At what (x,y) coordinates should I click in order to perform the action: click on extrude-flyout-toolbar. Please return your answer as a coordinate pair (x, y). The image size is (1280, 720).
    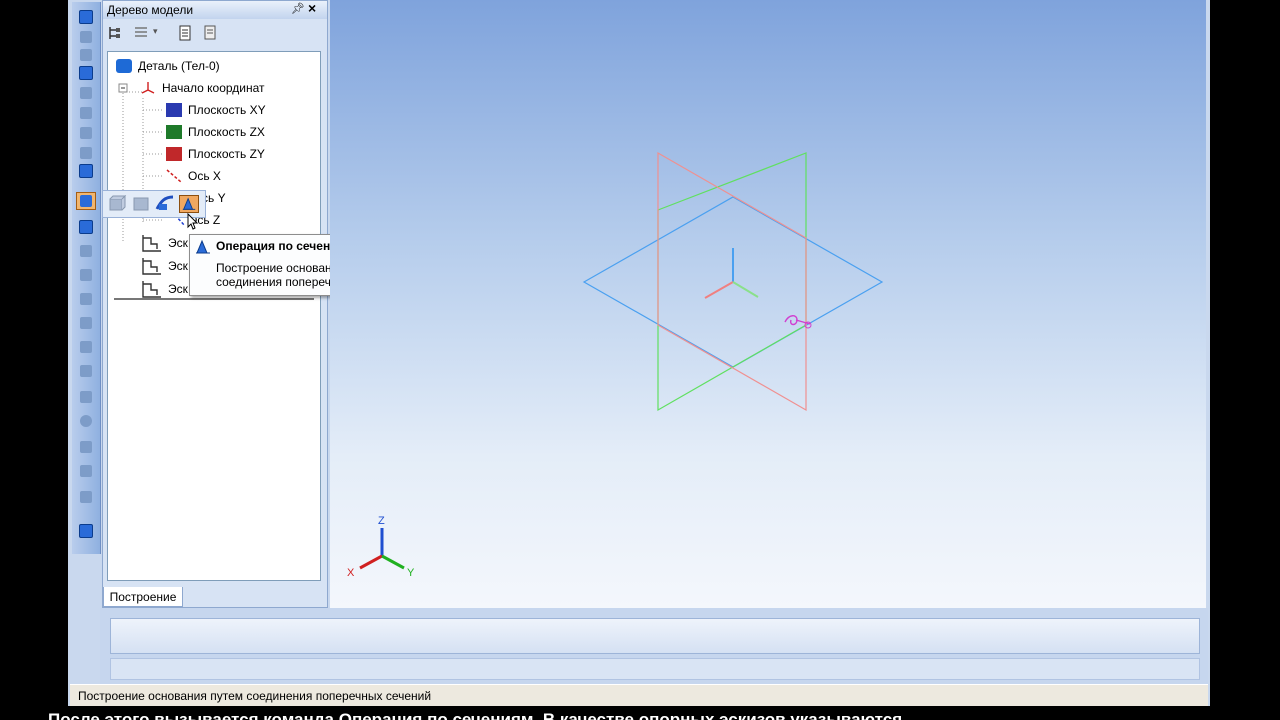
    Looking at the image, I should click on (154, 210).